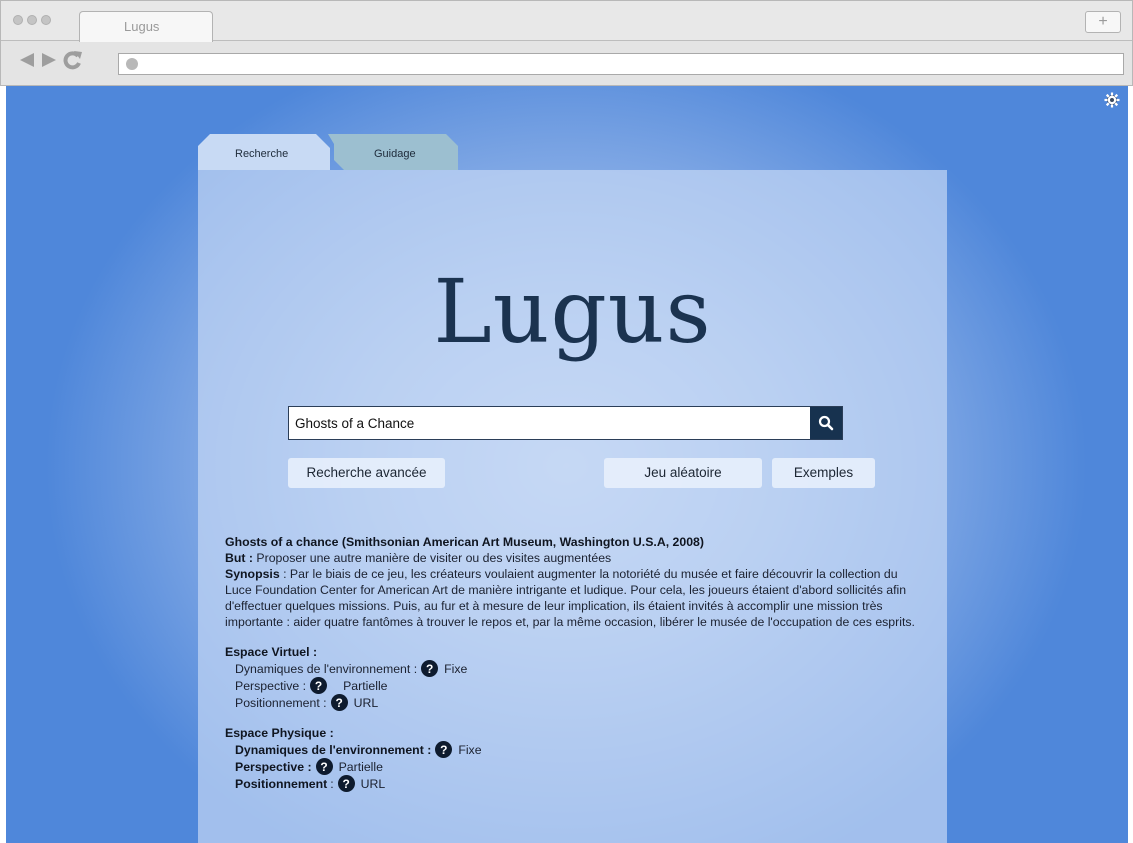 This screenshot has height=843, width=1133. Describe the element at coordinates (683, 473) in the screenshot. I see `random-game-button: Jeu aléatoire` at that location.